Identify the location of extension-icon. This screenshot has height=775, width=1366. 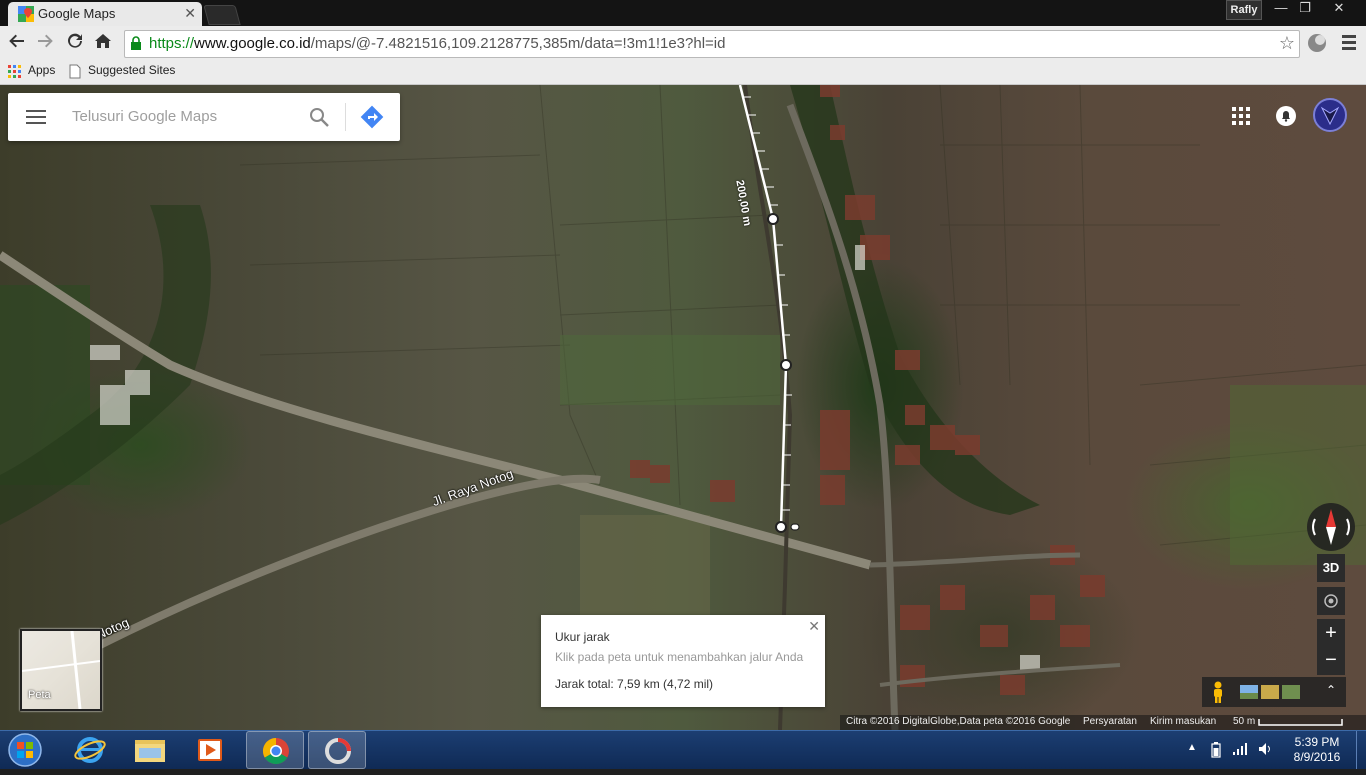
(1317, 43).